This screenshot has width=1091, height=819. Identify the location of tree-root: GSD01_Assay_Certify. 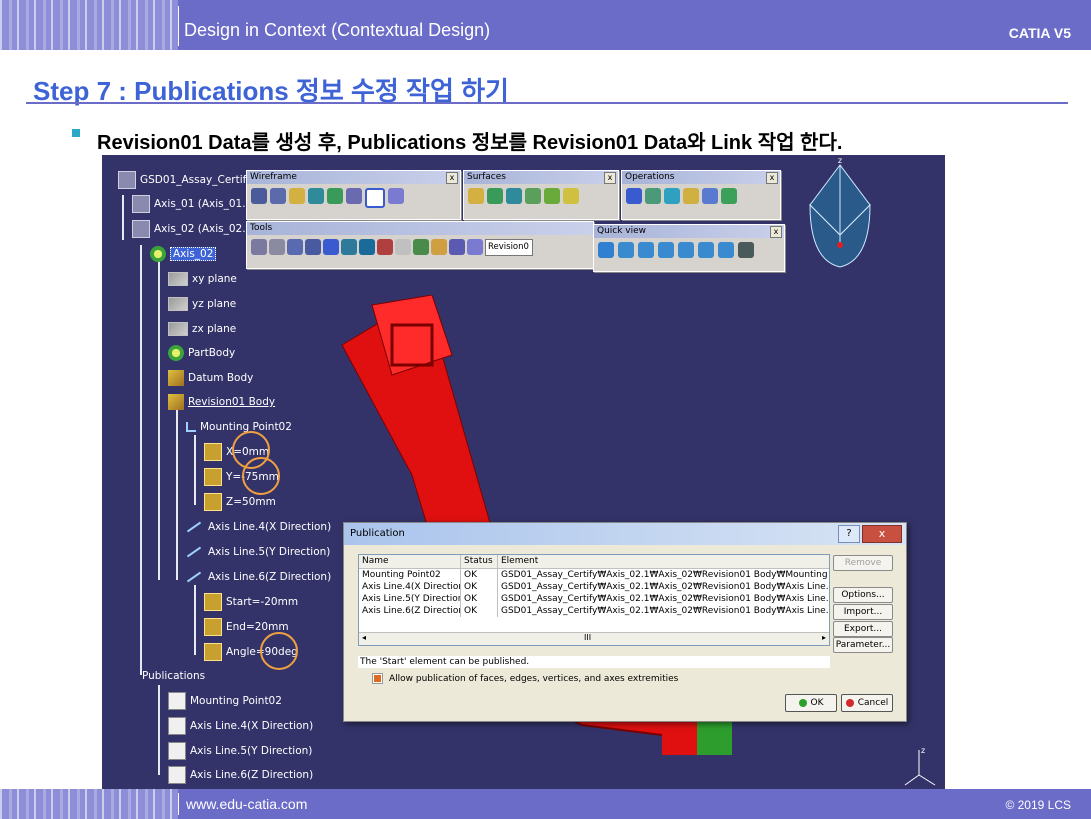
(185, 180).